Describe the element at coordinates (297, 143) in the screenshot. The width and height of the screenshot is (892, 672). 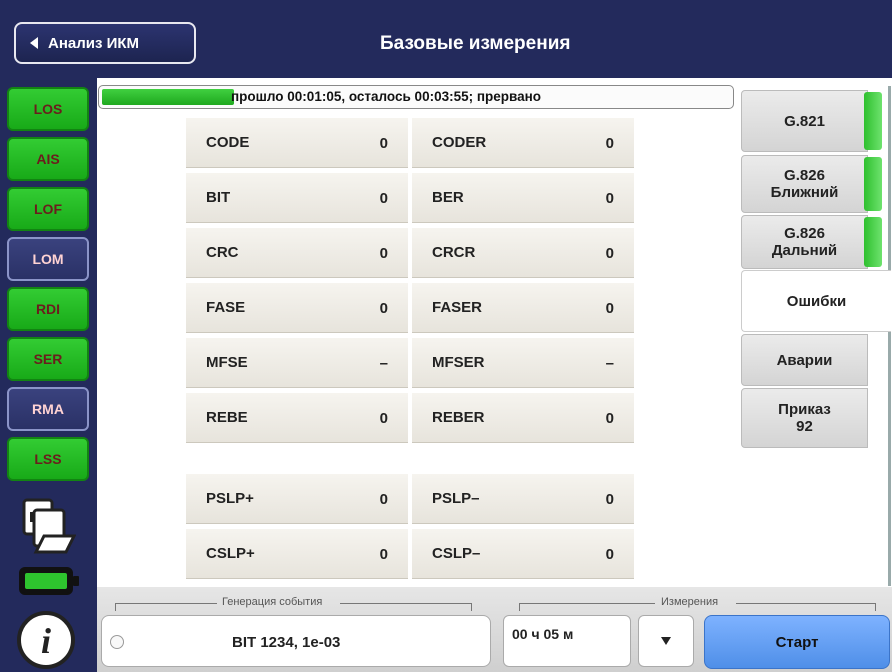
I see `measurement-cell: CODE 0` at that location.